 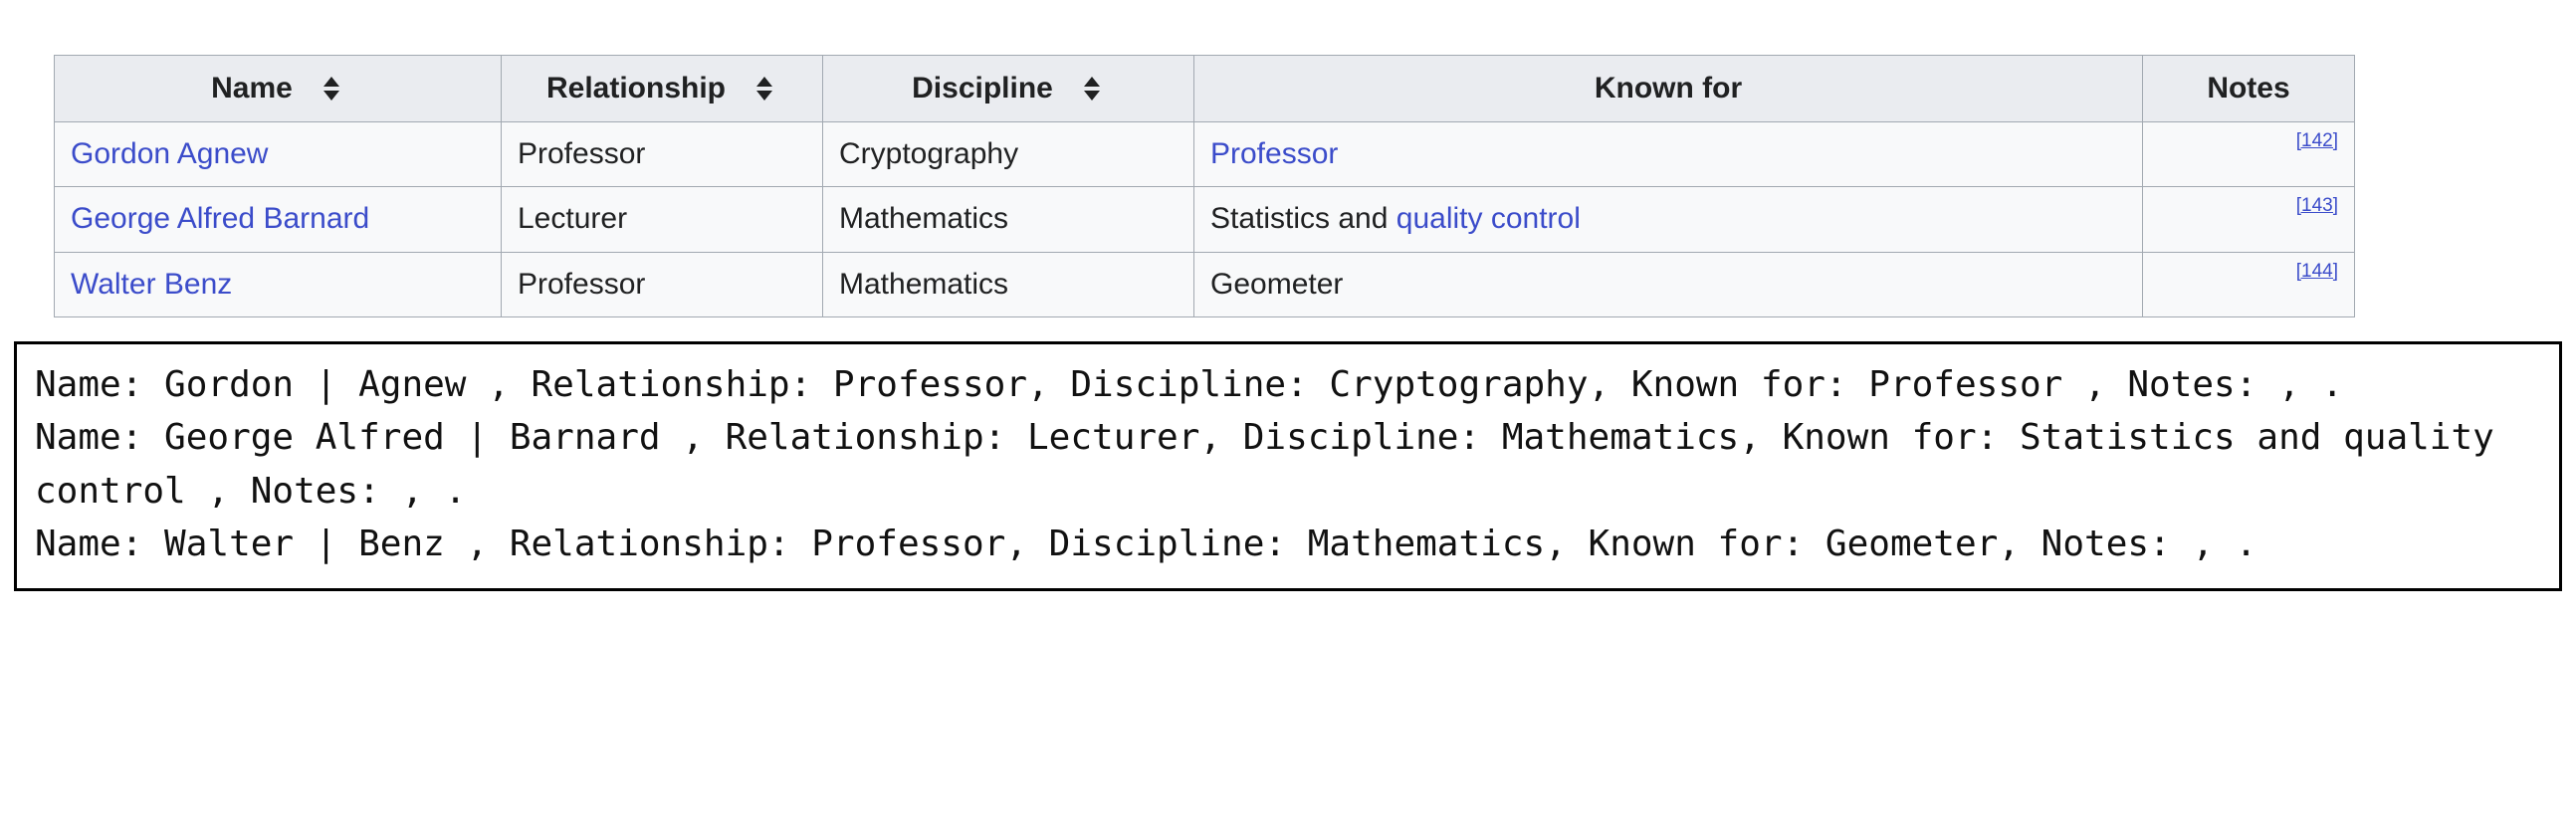 I want to click on cell-relationship: Lecturer, so click(x=662, y=219).